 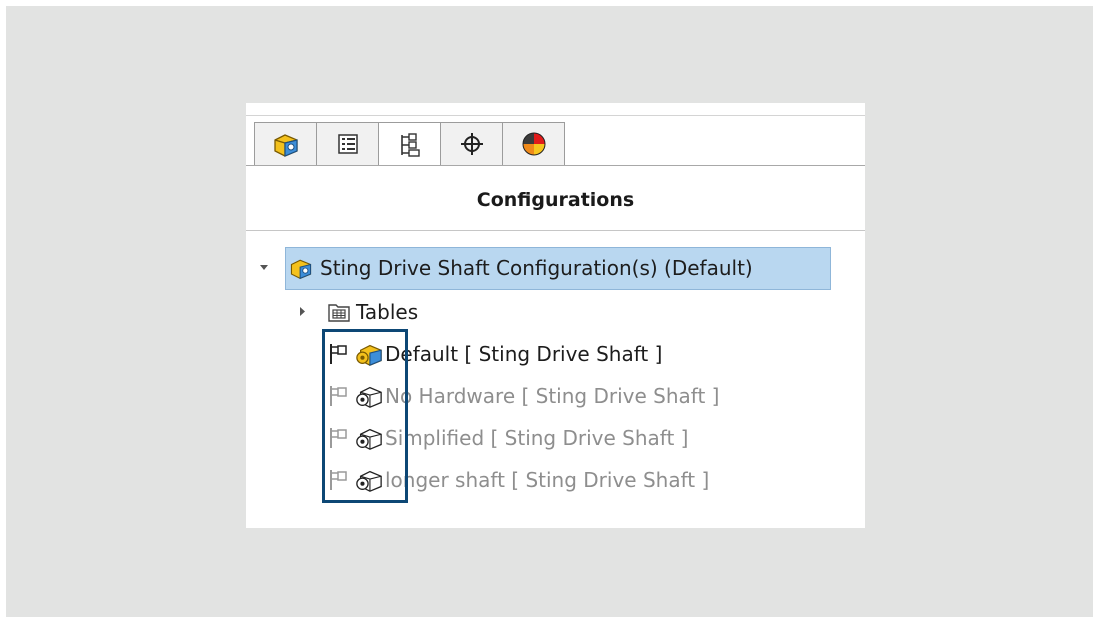 I want to click on panel-title: Configurations, so click(x=555, y=200).